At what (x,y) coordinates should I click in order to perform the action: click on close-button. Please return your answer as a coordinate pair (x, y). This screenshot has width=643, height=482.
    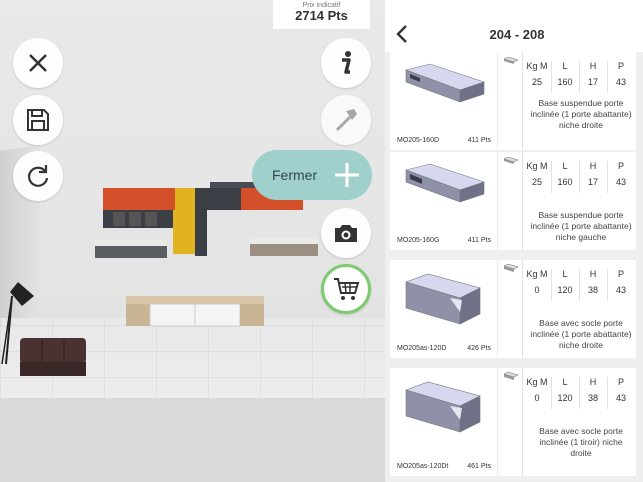
    Looking at the image, I should click on (38, 63).